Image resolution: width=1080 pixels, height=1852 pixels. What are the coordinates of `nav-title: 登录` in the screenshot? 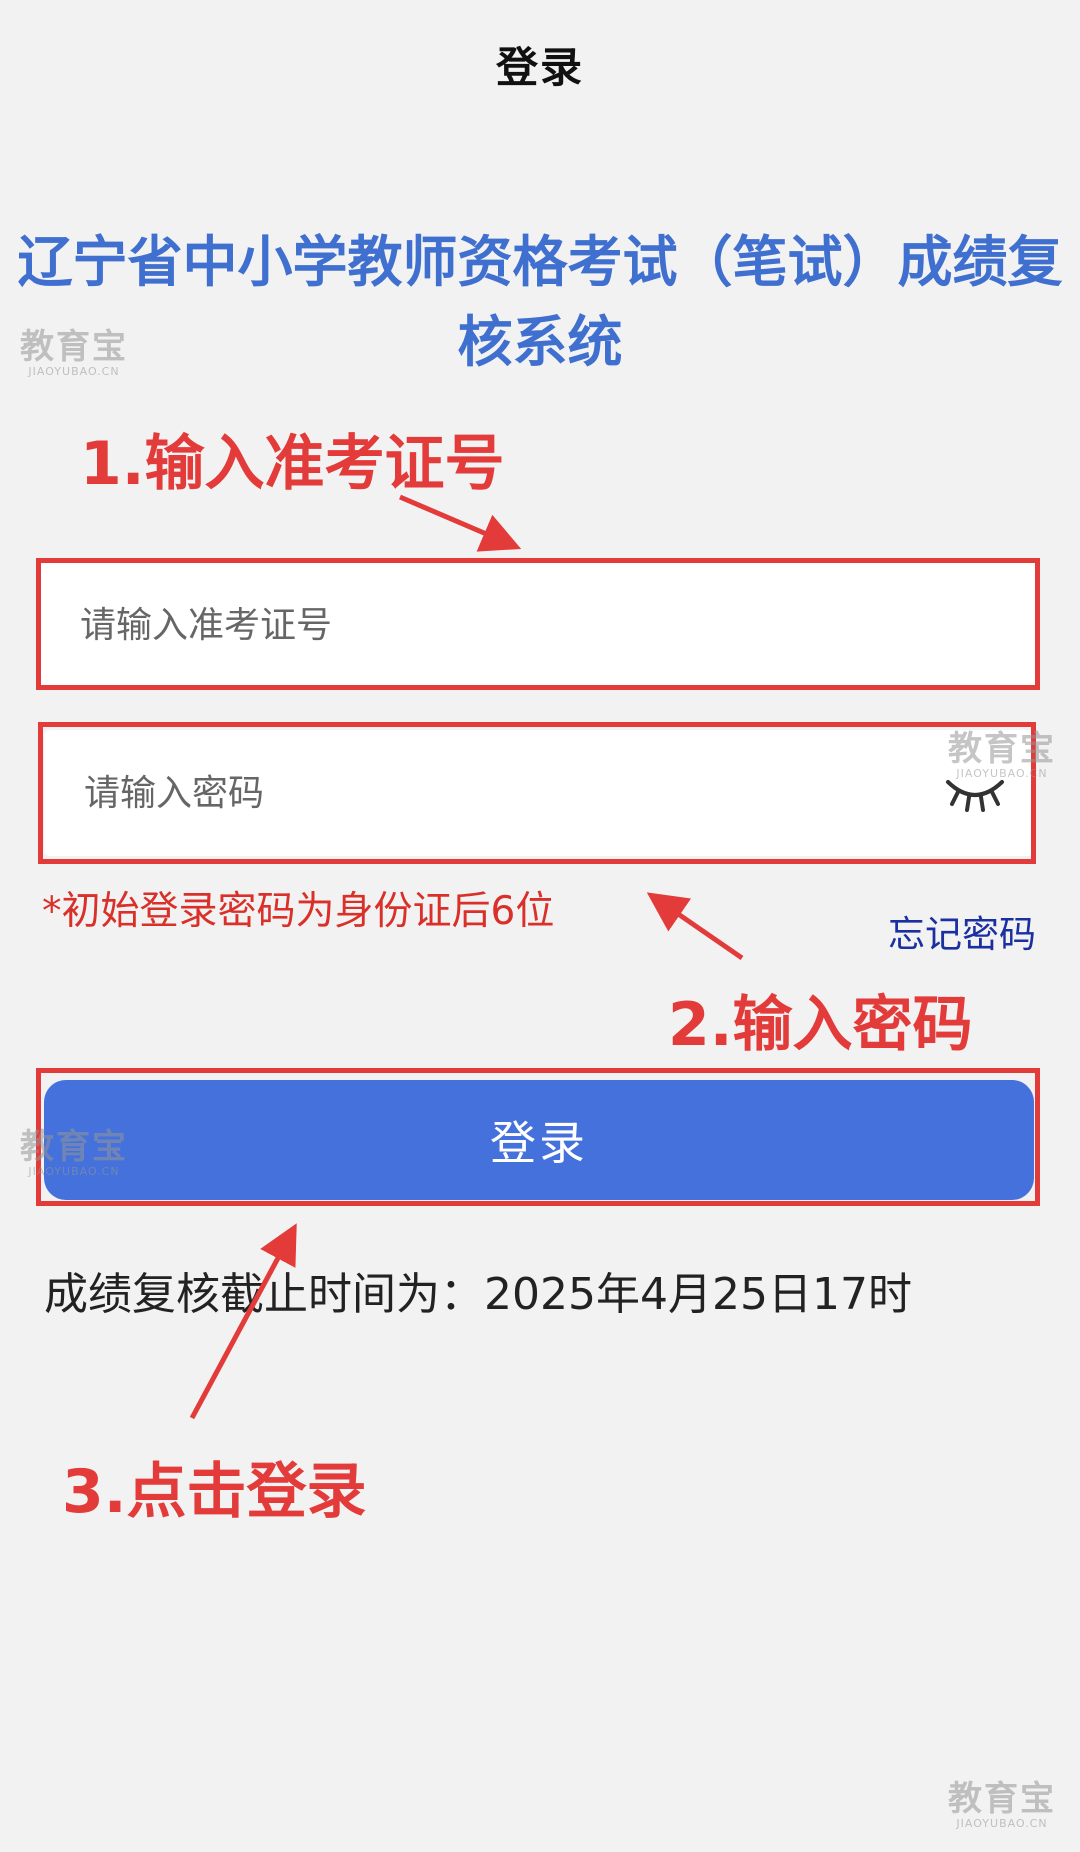 It's located at (539, 67).